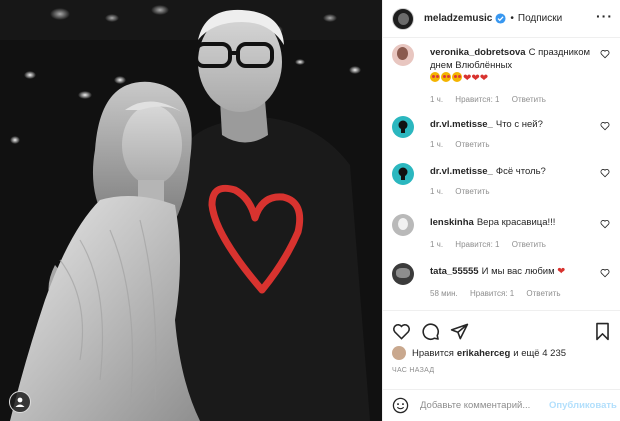 This screenshot has height=421, width=620. What do you see at coordinates (452, 222) in the screenshot?
I see `comment-username: lenskinha` at bounding box center [452, 222].